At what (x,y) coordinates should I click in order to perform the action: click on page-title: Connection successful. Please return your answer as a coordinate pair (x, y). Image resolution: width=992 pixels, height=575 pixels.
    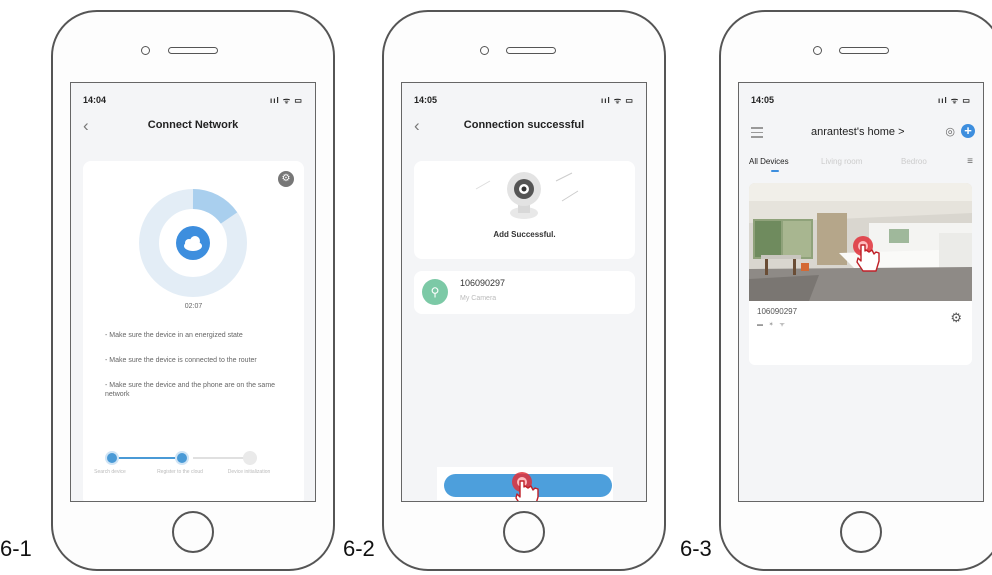
    Looking at the image, I should click on (524, 125).